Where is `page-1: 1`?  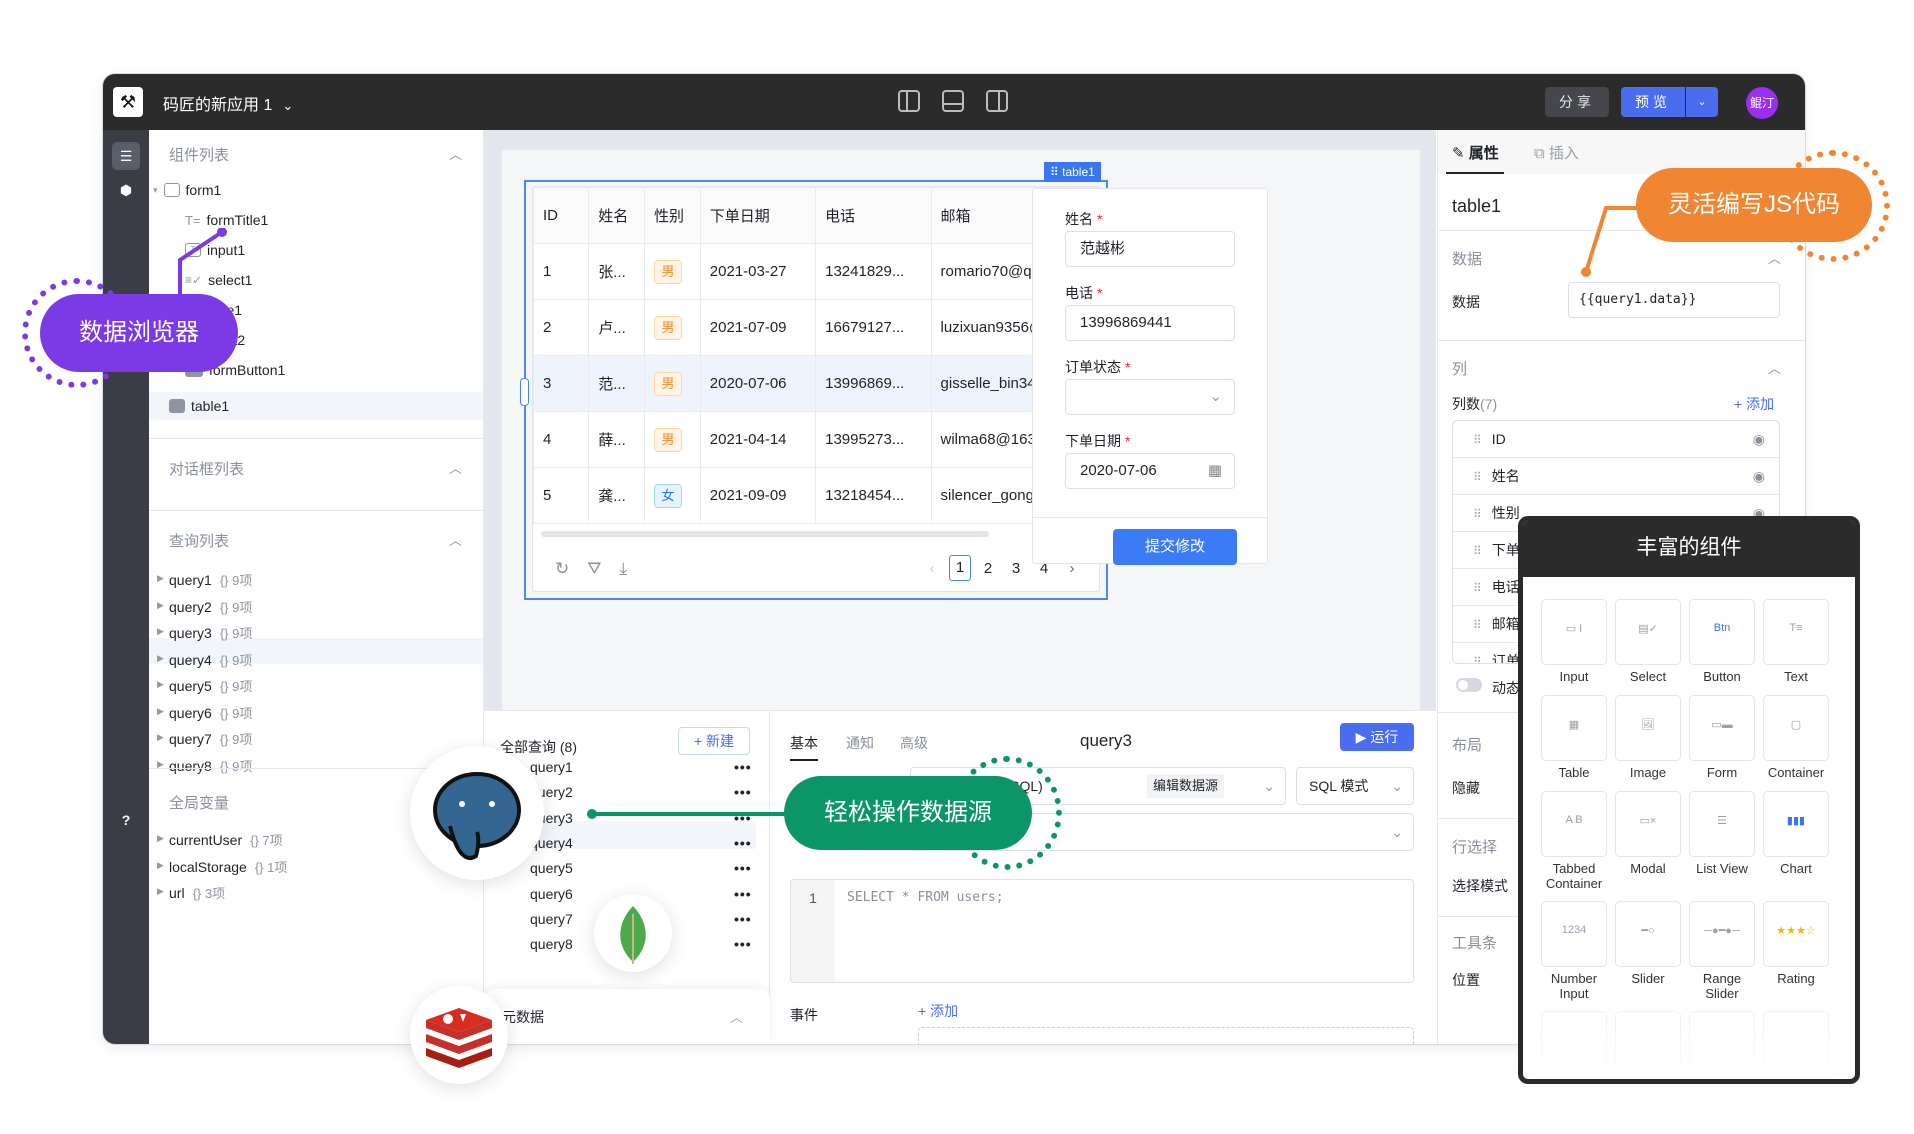
page-1: 1 is located at coordinates (960, 568).